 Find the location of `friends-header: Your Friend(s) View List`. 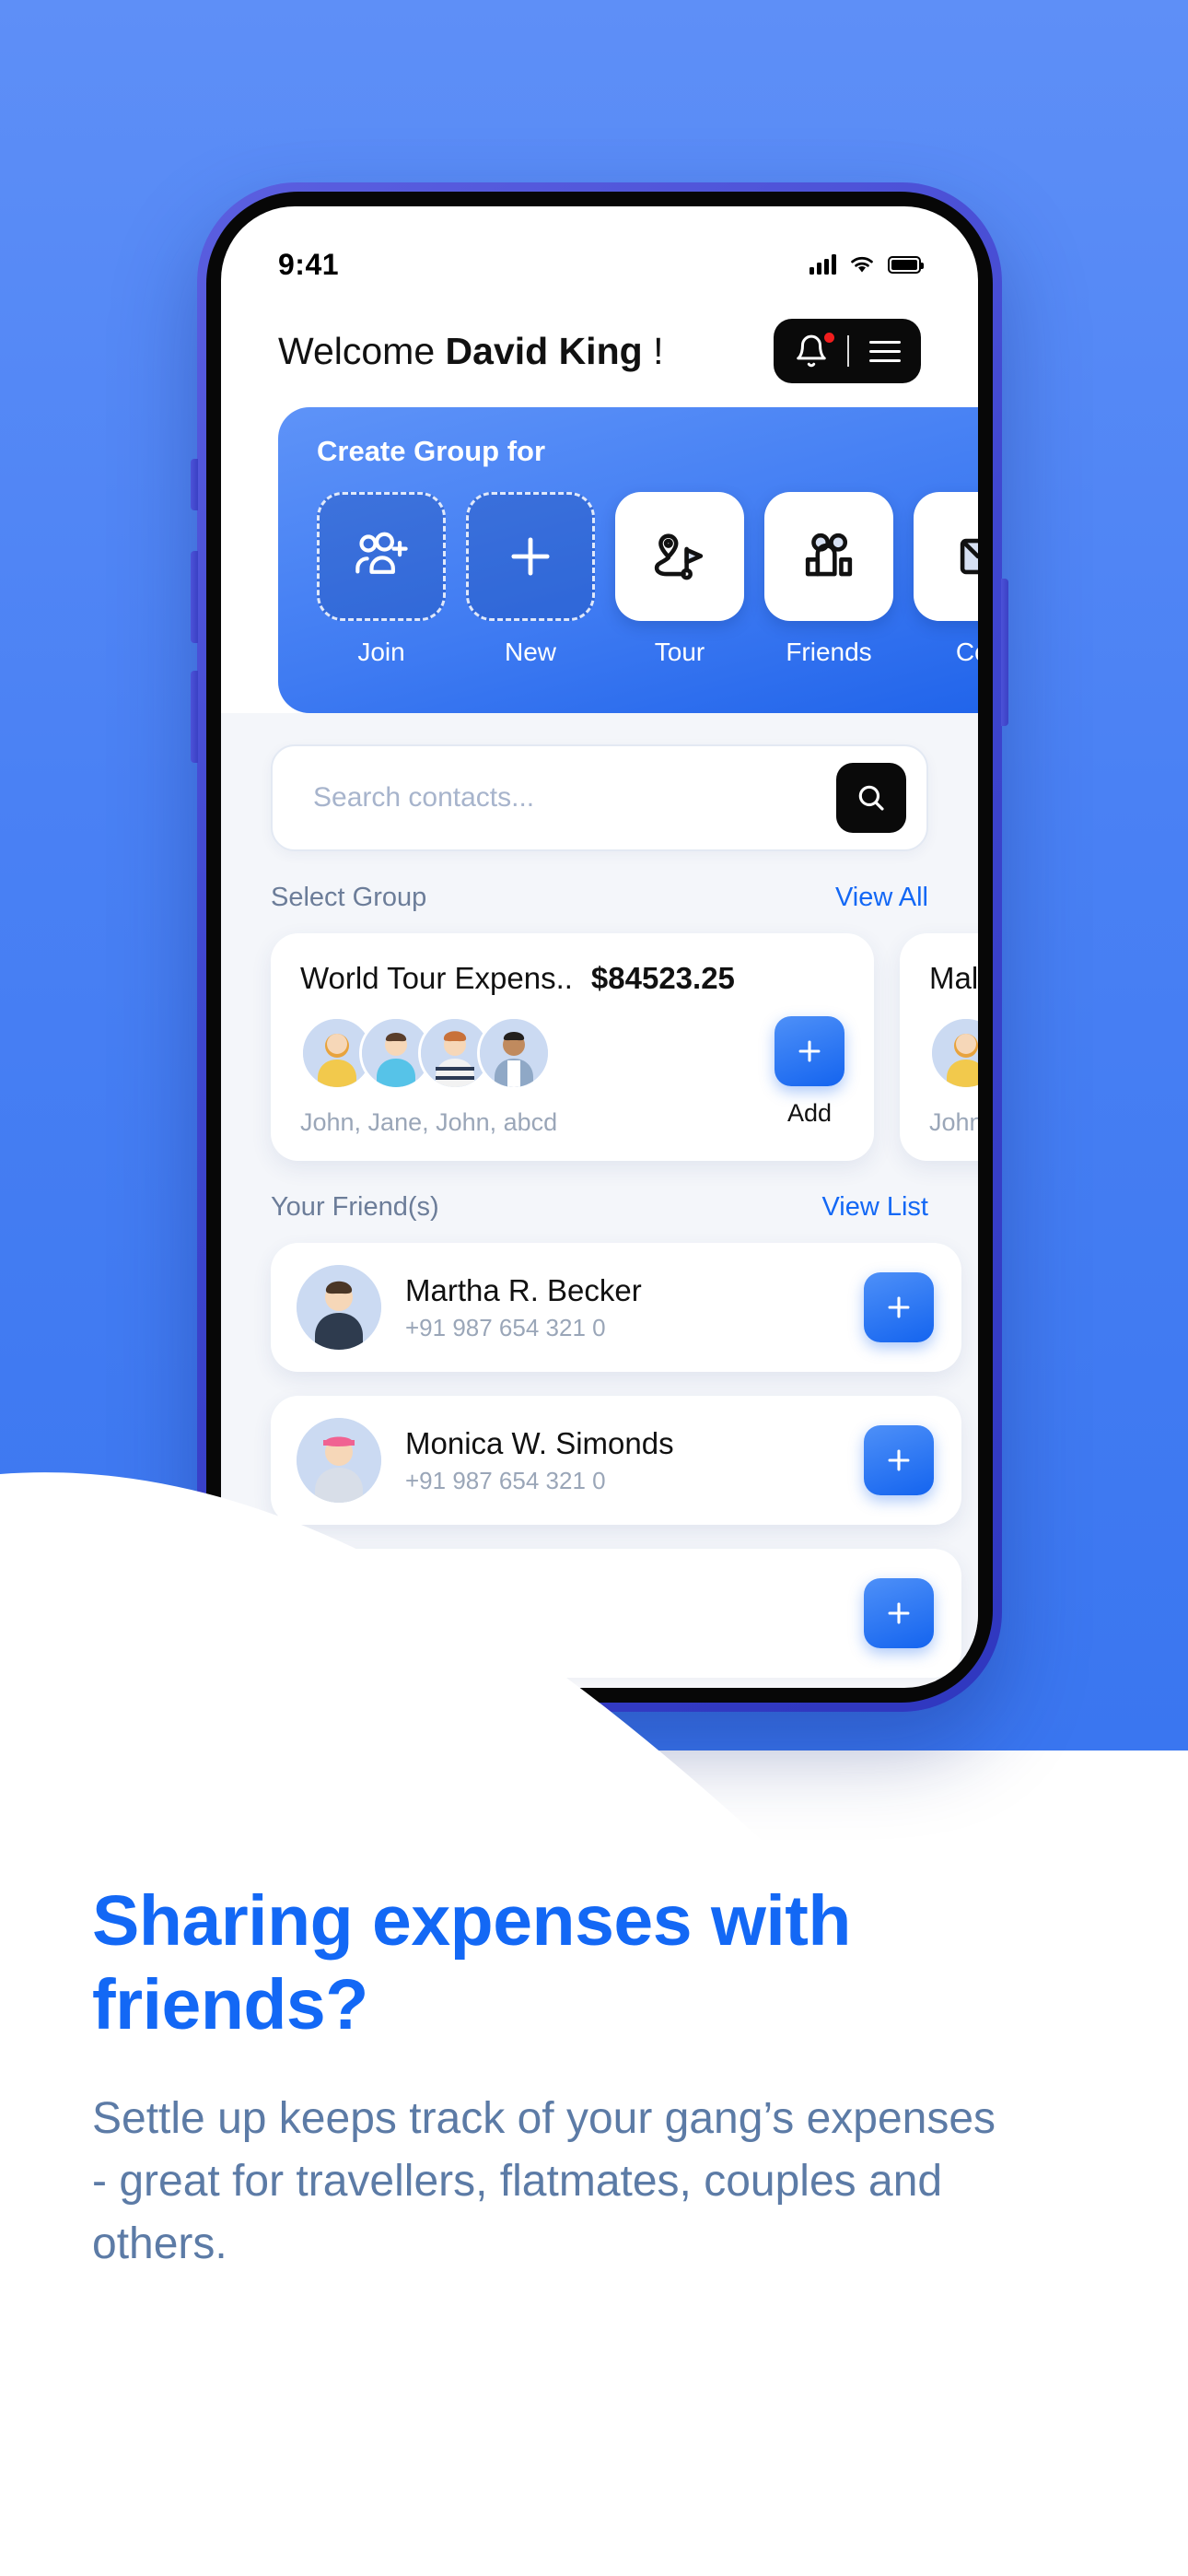

friends-header: Your Friend(s) View List is located at coordinates (599, 1192).